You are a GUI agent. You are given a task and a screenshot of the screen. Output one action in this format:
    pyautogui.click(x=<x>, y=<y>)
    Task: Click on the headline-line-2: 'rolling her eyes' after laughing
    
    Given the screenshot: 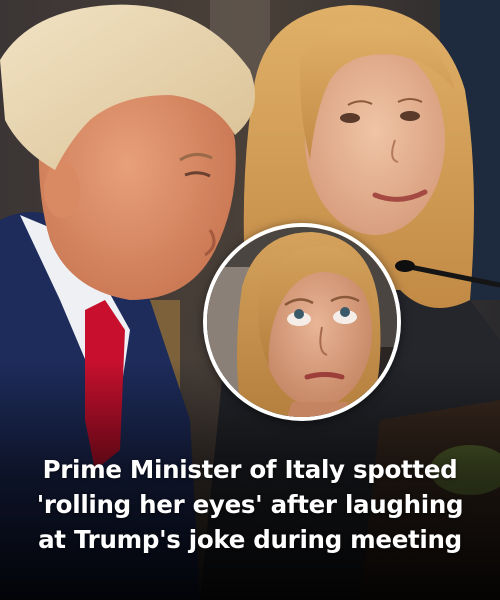 What is the action you would take?
    pyautogui.click(x=250, y=504)
    